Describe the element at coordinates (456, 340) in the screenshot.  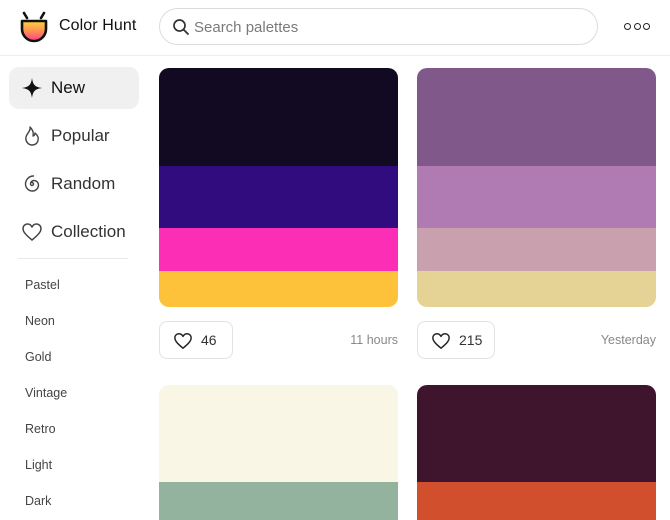
I see `like-button: 215` at that location.